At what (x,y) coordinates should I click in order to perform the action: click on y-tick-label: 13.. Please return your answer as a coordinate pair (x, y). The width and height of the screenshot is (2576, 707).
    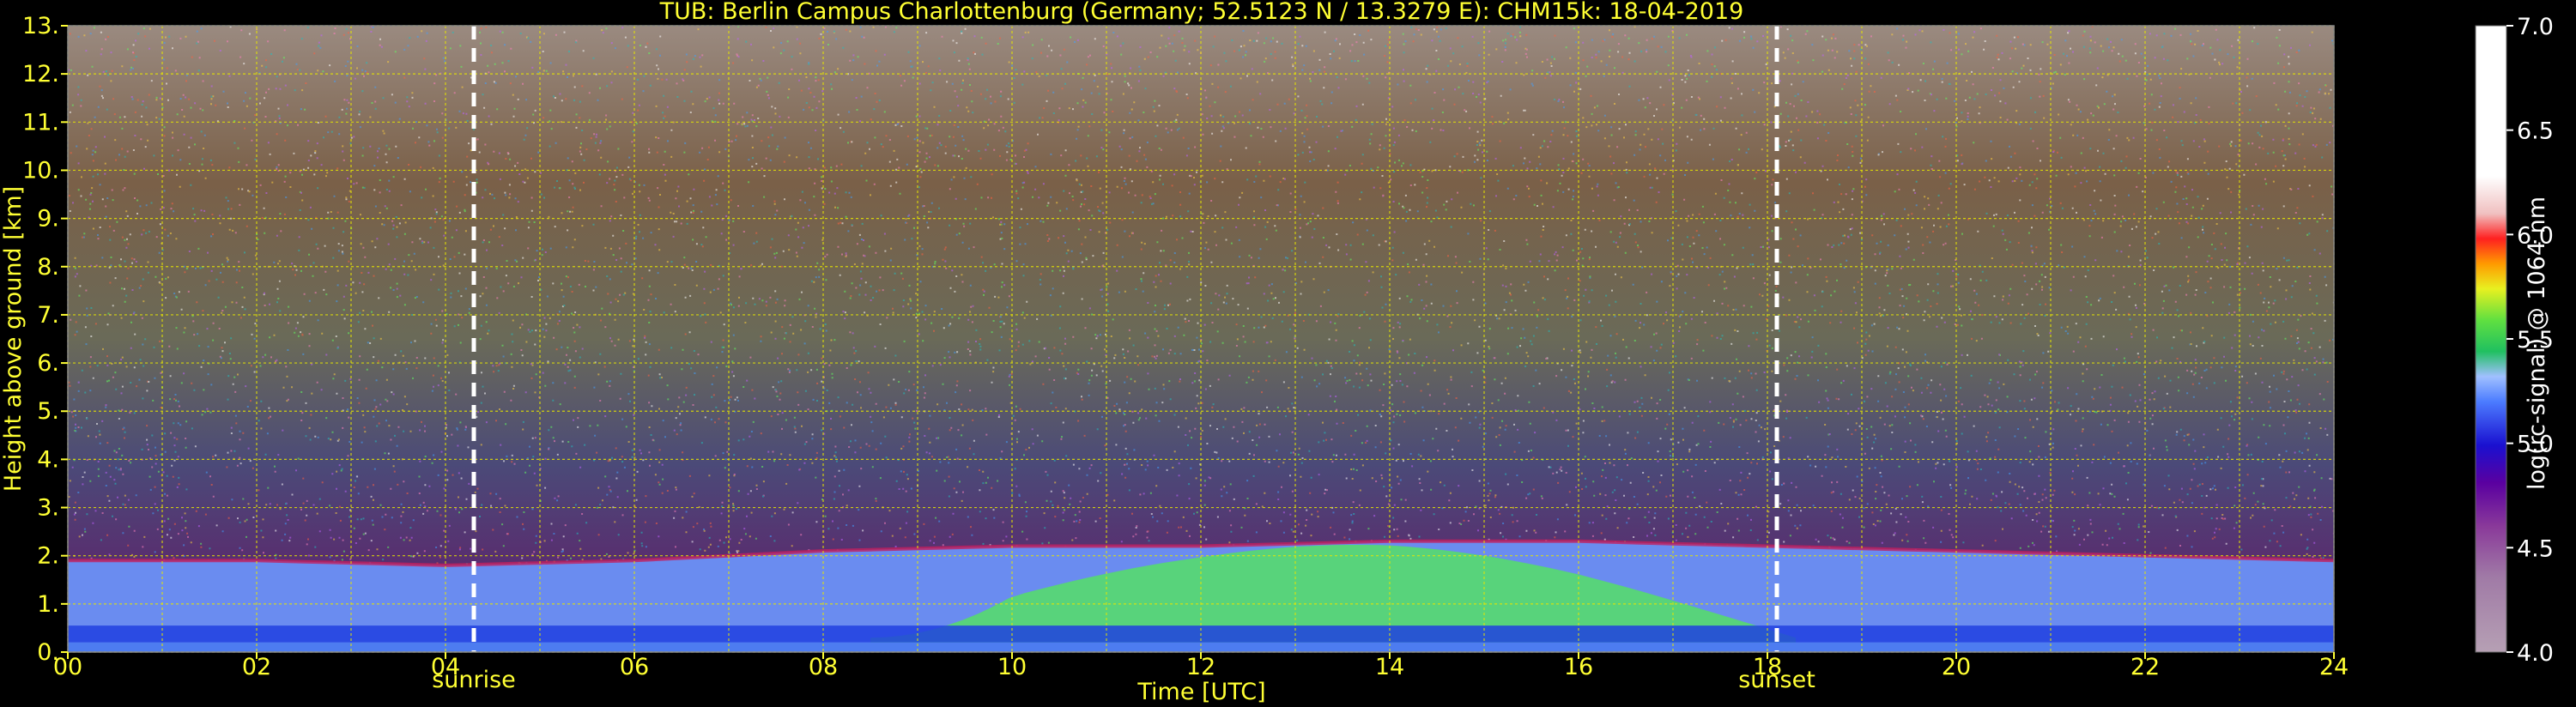
    Looking at the image, I should click on (40, 26).